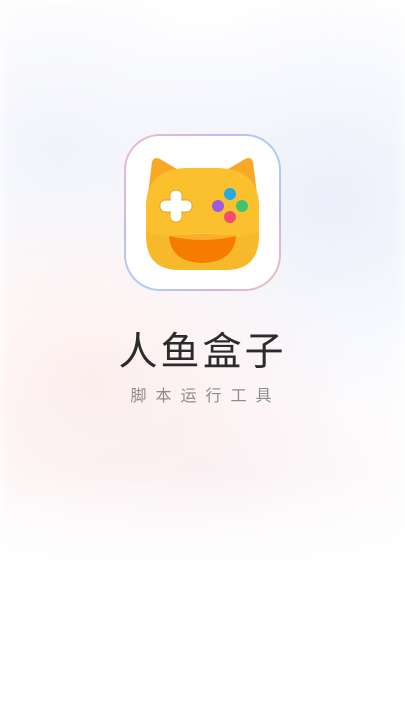 This screenshot has height=720, width=405. What do you see at coordinates (242, 206) in the screenshot?
I see `button-green-icon` at bounding box center [242, 206].